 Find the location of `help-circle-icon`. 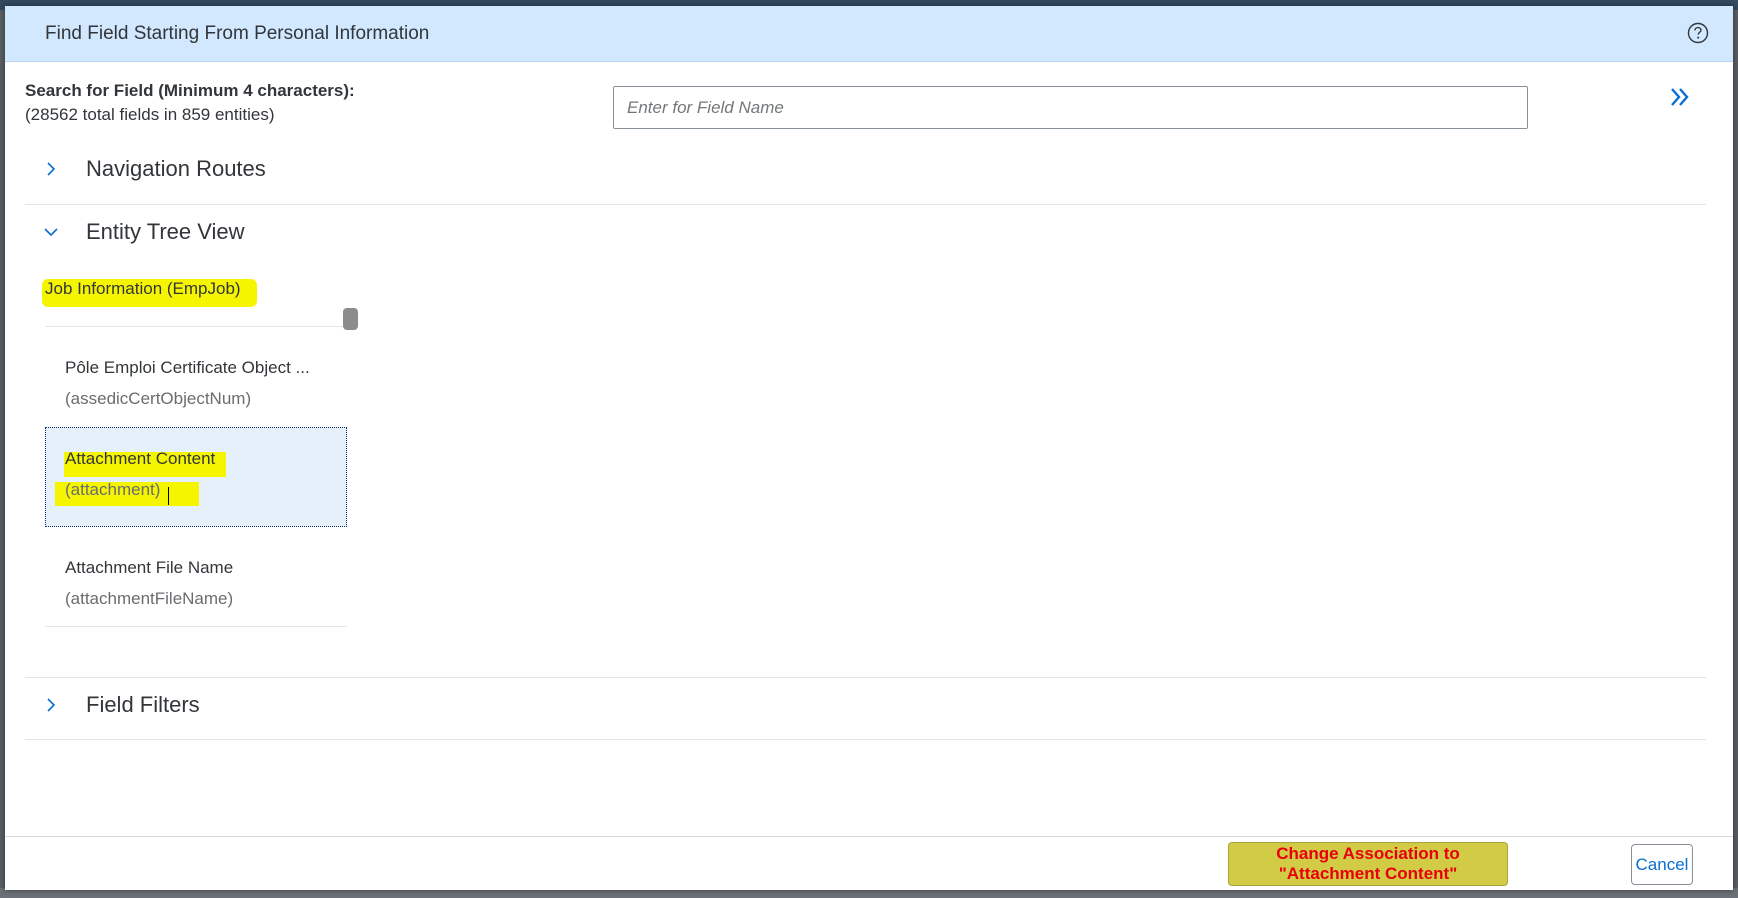

help-circle-icon is located at coordinates (1698, 33).